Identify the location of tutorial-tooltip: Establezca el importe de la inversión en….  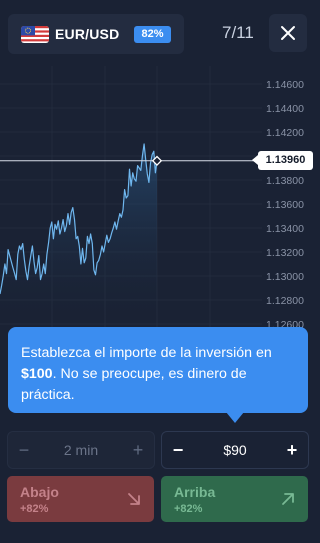
(158, 370).